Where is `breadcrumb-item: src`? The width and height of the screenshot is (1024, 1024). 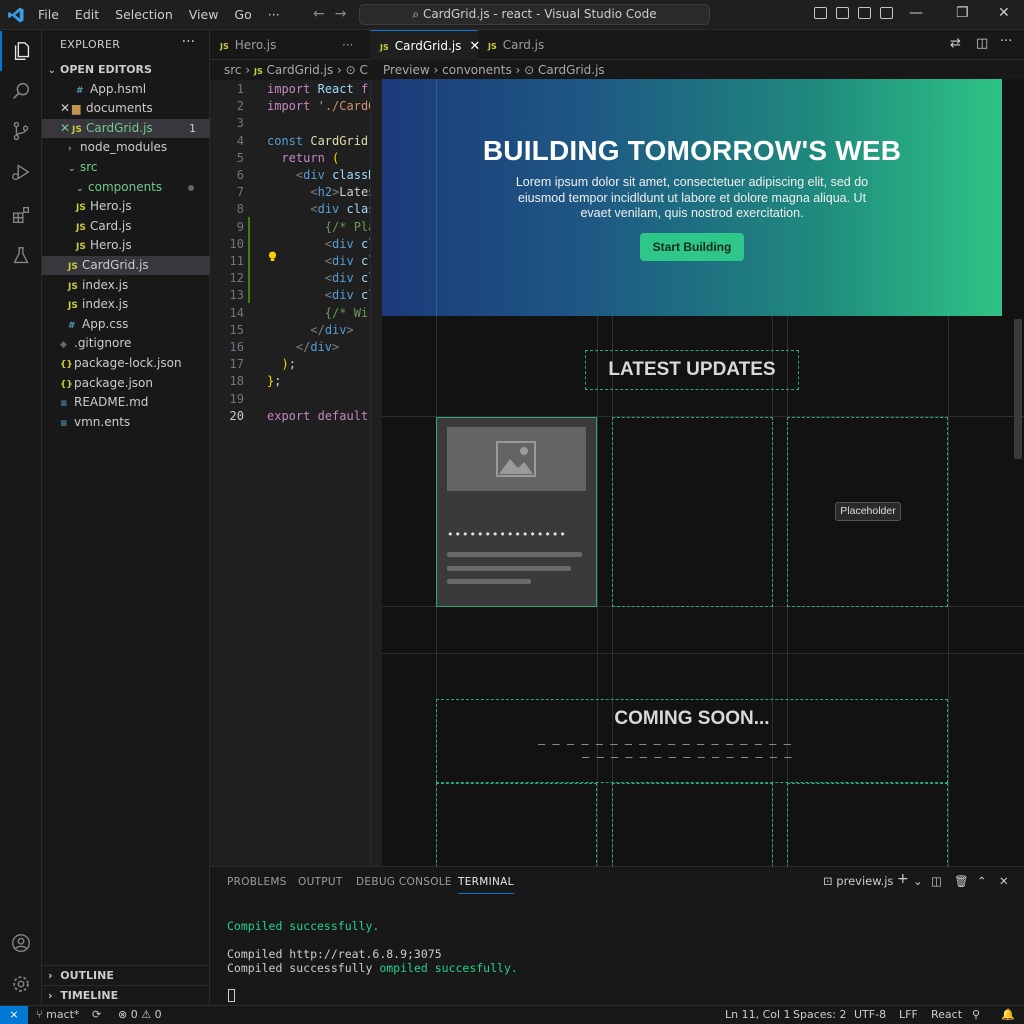
breadcrumb-item: src is located at coordinates (233, 70).